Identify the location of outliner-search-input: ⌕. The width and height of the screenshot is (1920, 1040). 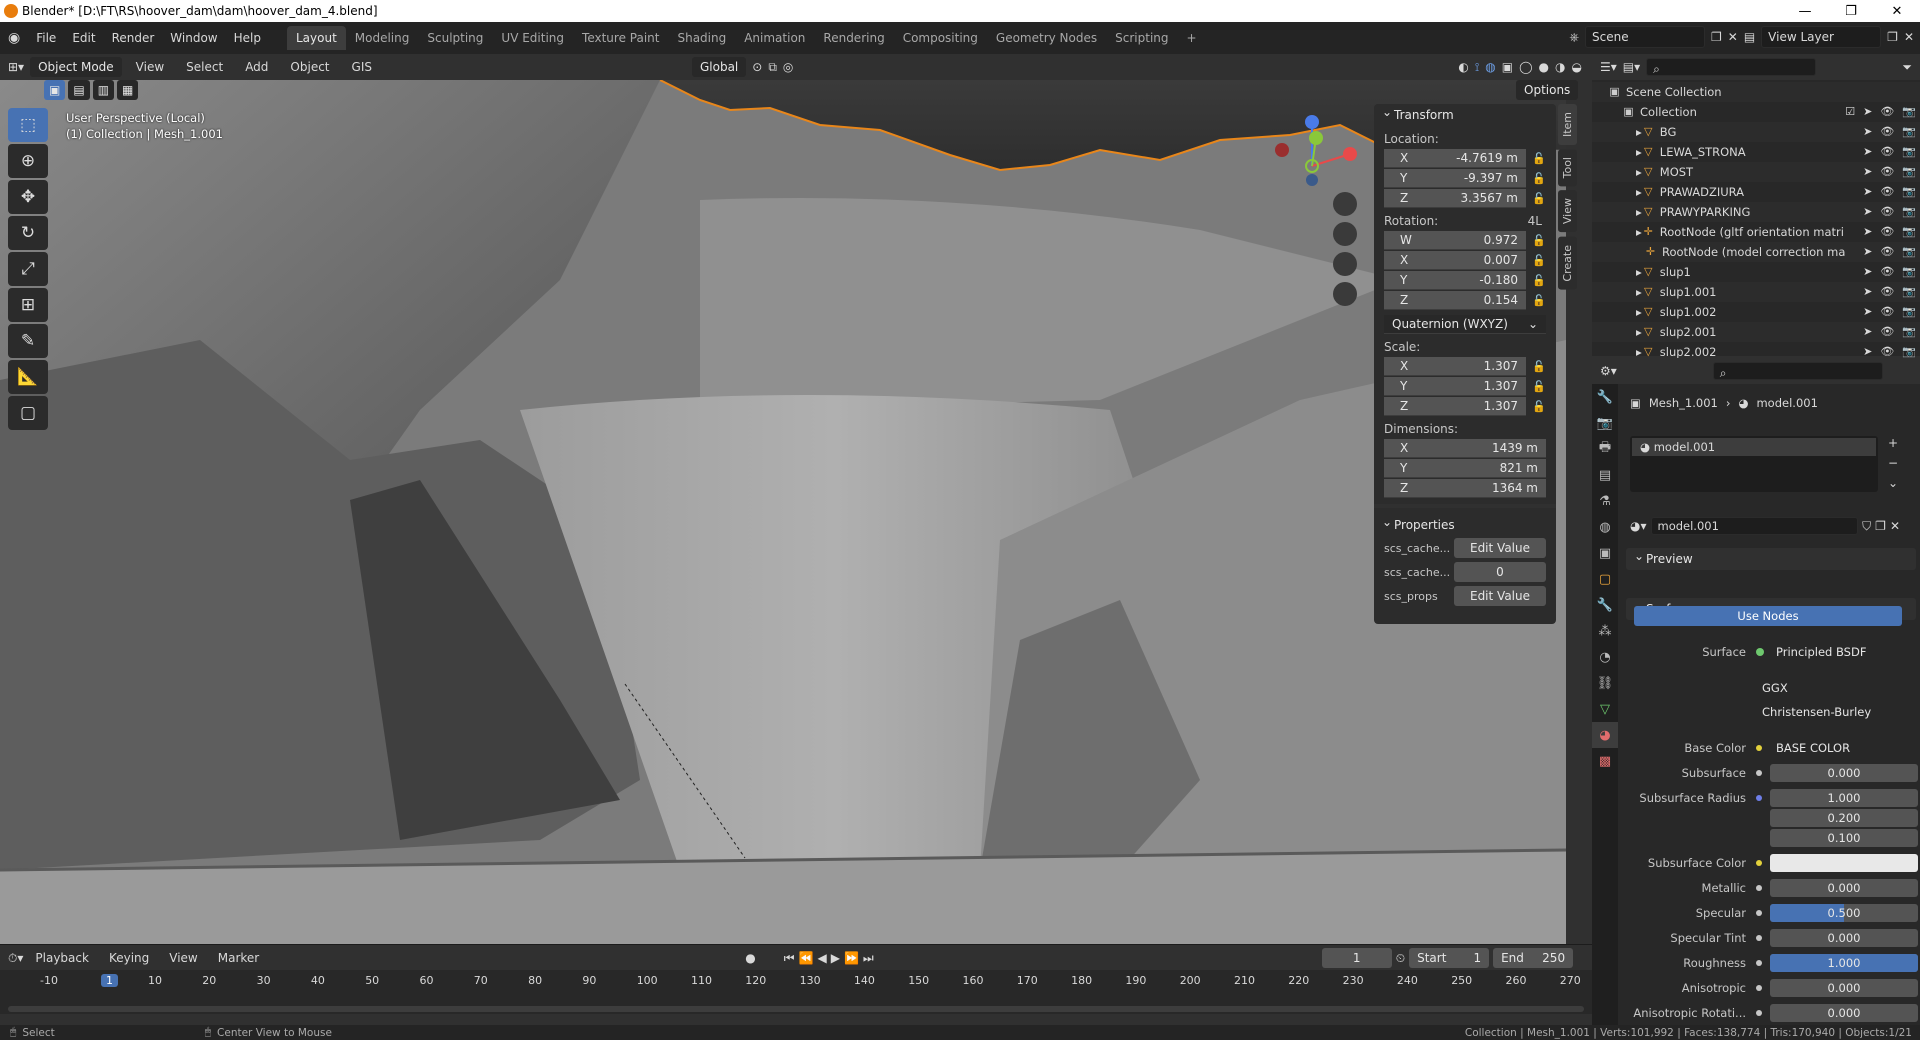
(1731, 67).